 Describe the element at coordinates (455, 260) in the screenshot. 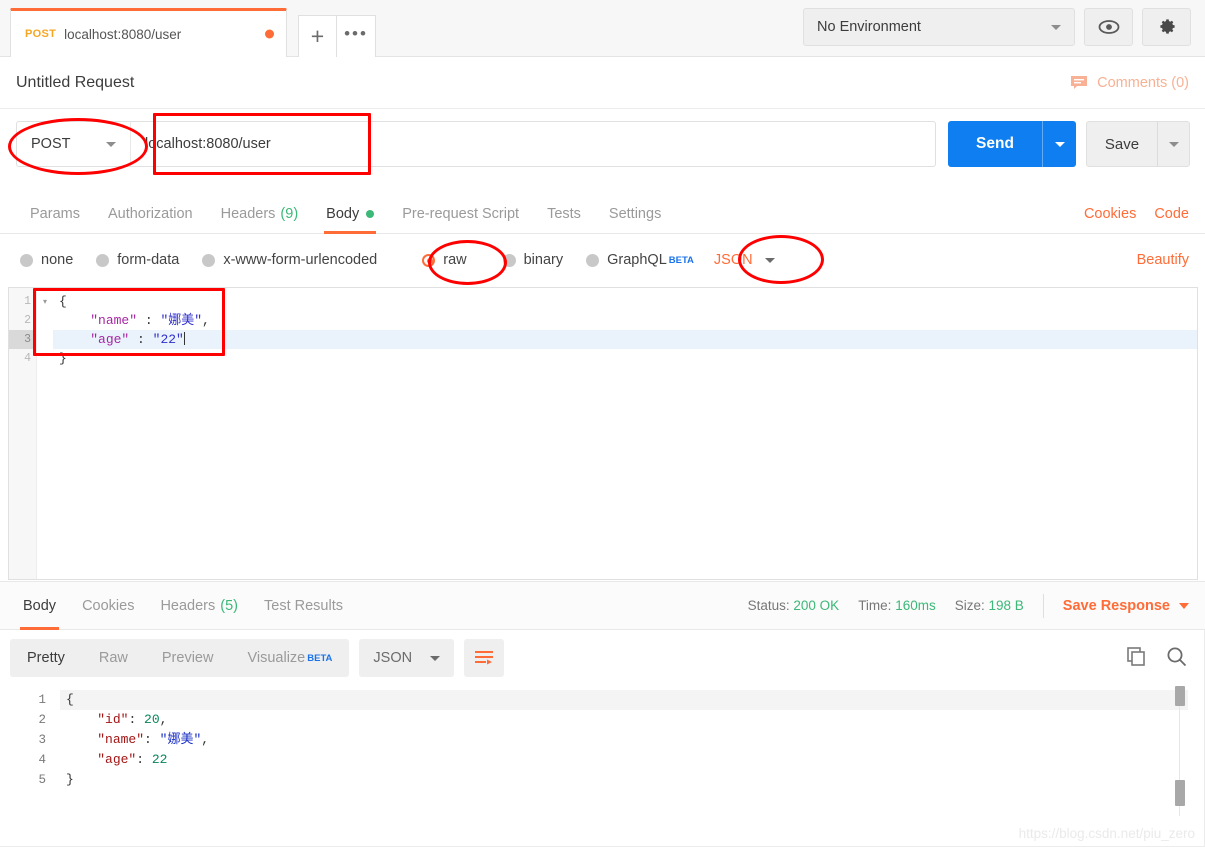

I see `body-type-label: raw` at that location.